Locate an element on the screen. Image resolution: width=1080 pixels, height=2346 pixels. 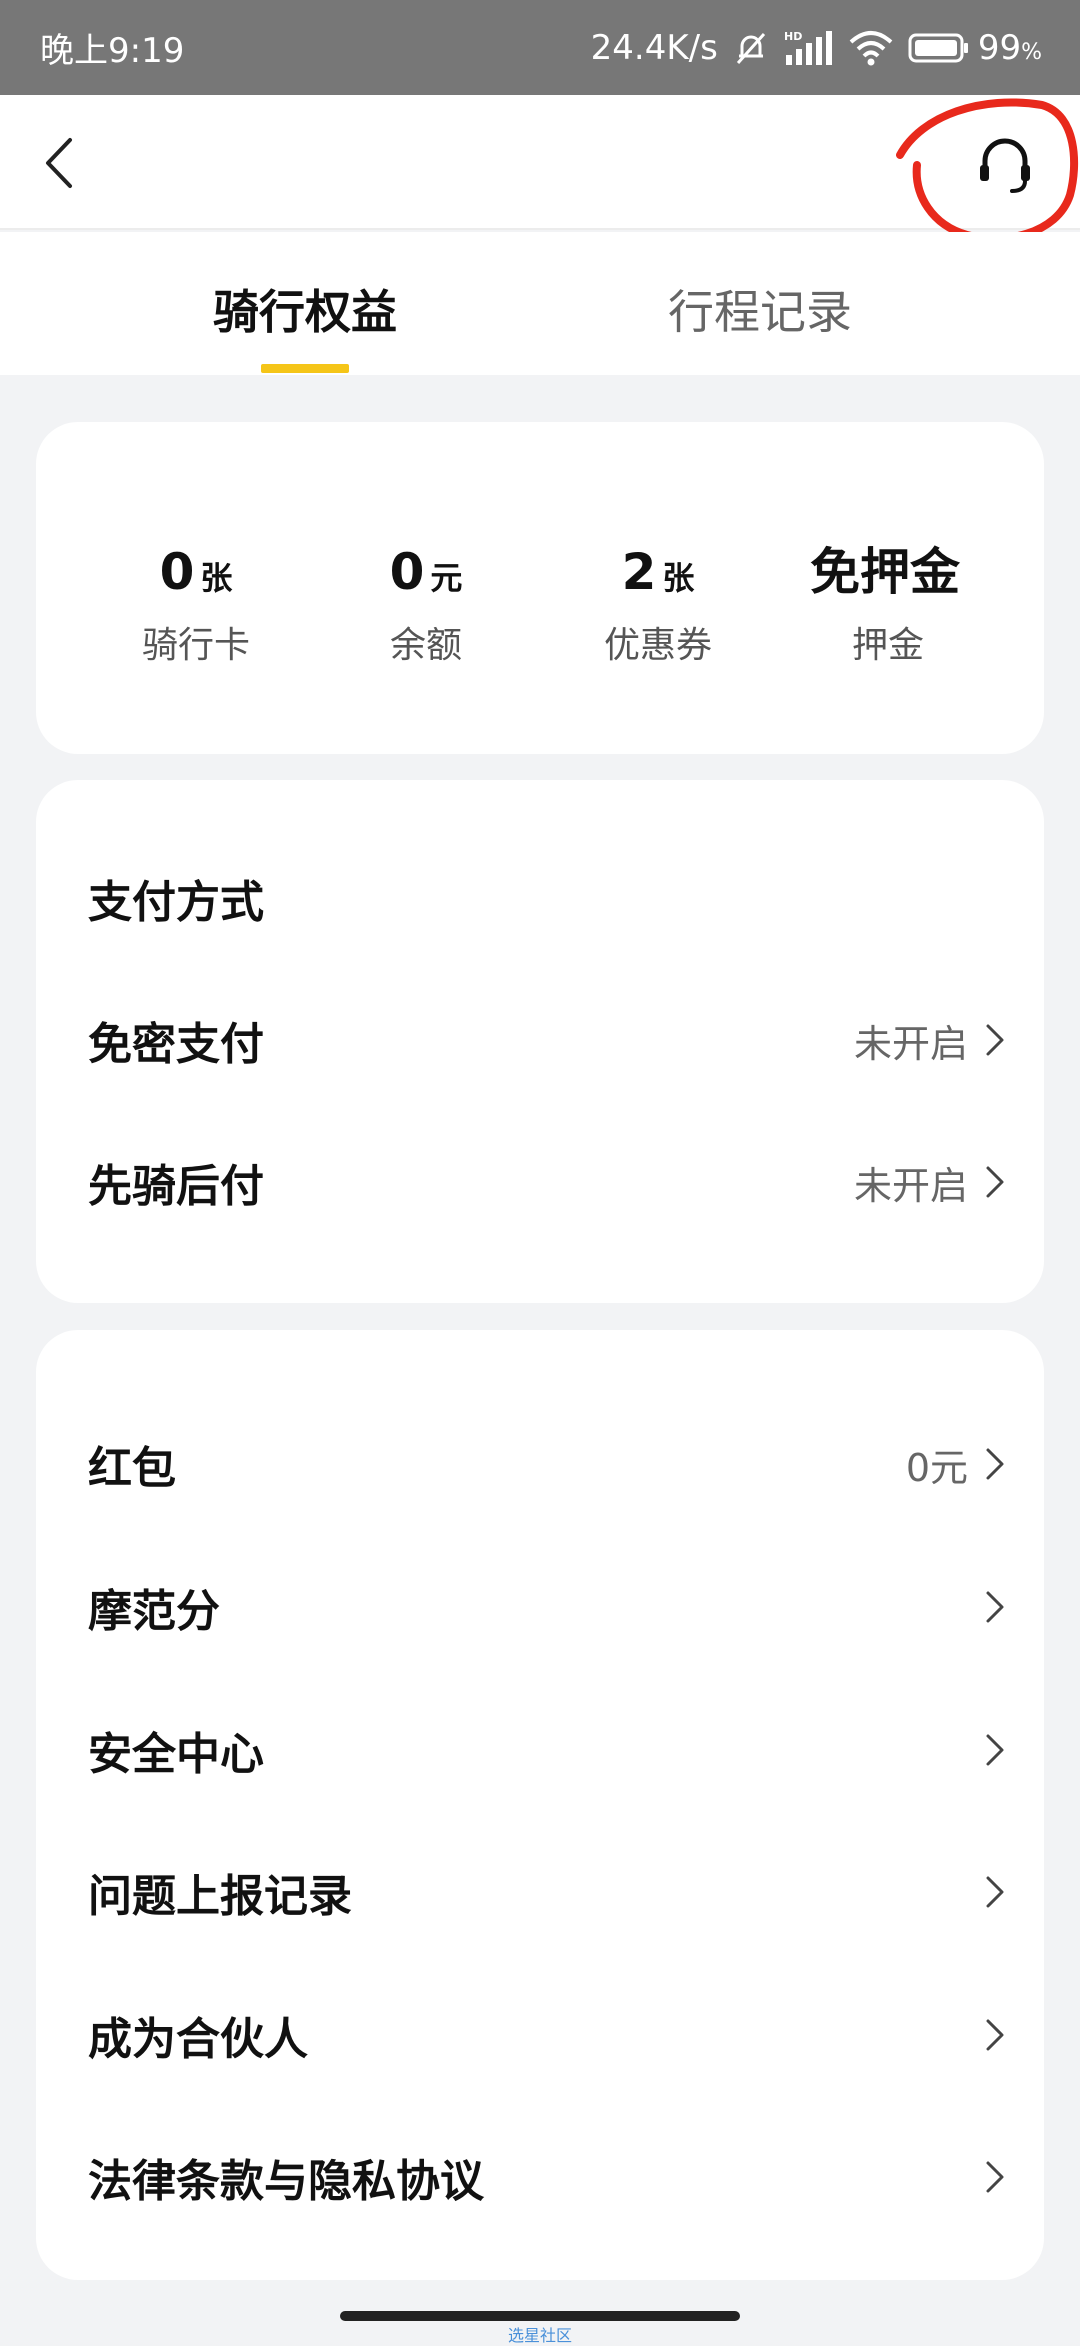
stats-card: 0张 骑行卡 0元 余额 2张 优惠券 免押金 押金 is located at coordinates (540, 588).